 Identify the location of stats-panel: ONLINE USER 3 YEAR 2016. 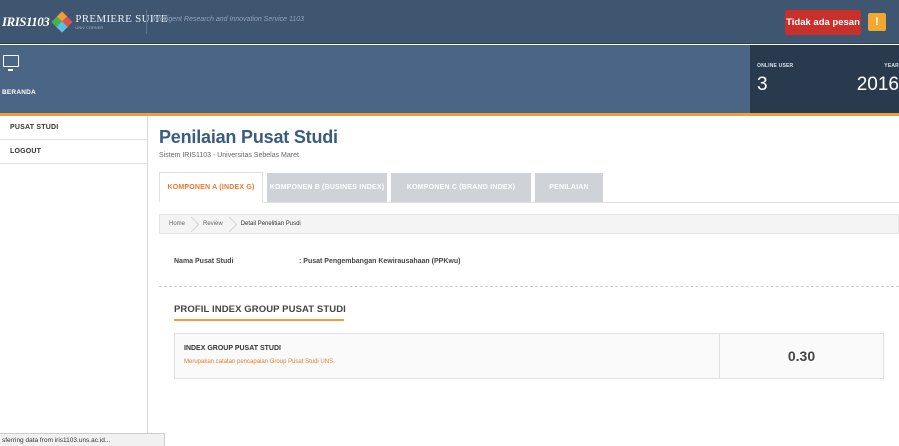
(824, 79).